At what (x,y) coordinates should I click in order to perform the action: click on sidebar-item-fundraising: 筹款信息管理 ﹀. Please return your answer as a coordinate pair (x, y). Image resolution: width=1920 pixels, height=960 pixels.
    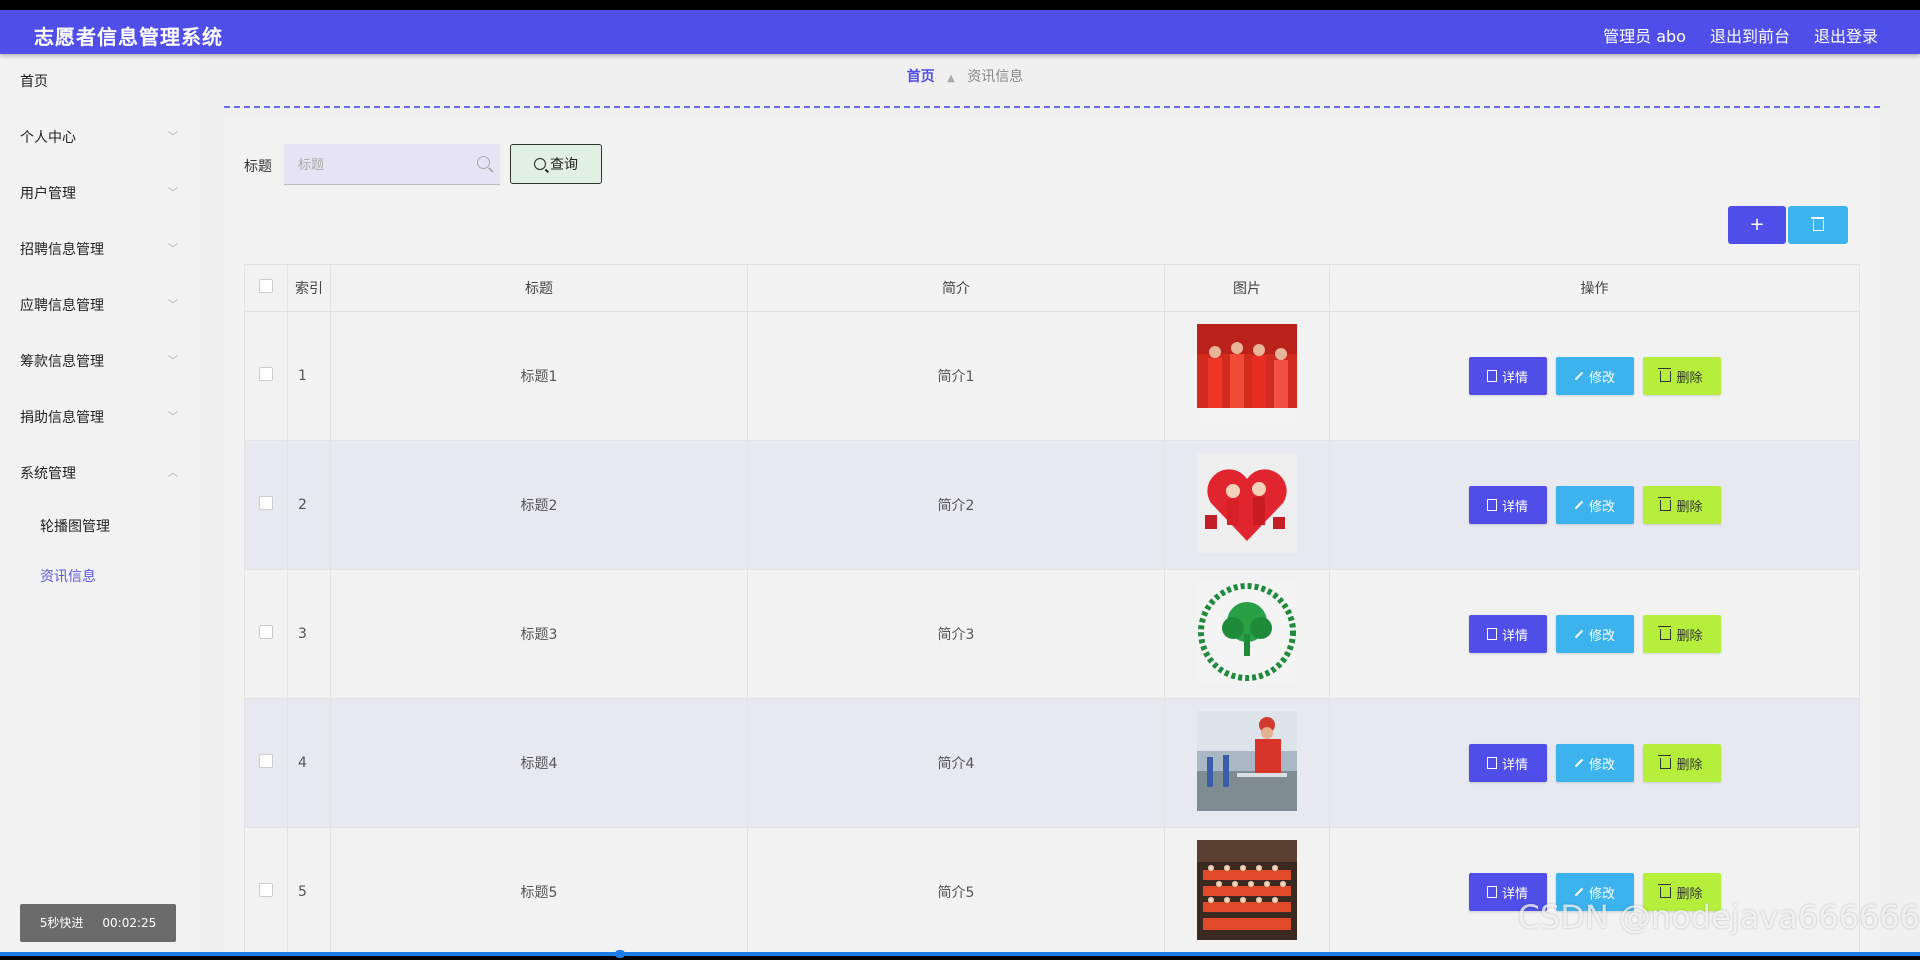
    Looking at the image, I should click on (100, 362).